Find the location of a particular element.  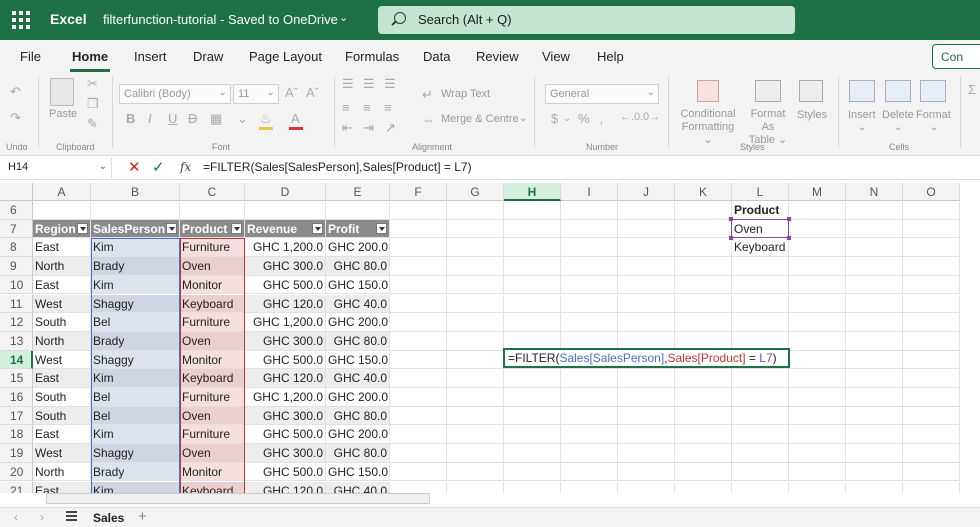

cell-N17 is located at coordinates (874, 416).